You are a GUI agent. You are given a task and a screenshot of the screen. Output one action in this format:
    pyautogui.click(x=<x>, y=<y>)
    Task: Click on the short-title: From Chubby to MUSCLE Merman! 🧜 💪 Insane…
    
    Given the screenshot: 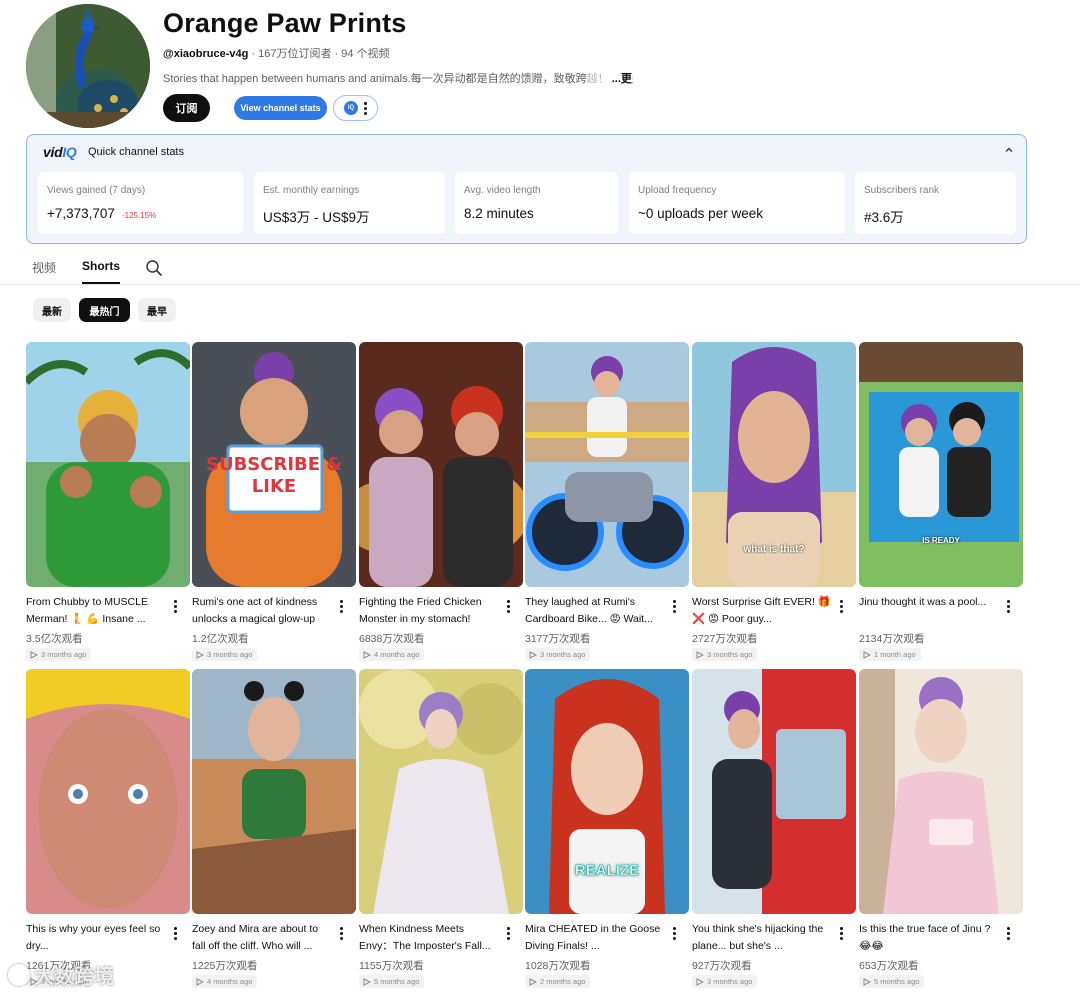 What is the action you would take?
    pyautogui.click(x=96, y=611)
    